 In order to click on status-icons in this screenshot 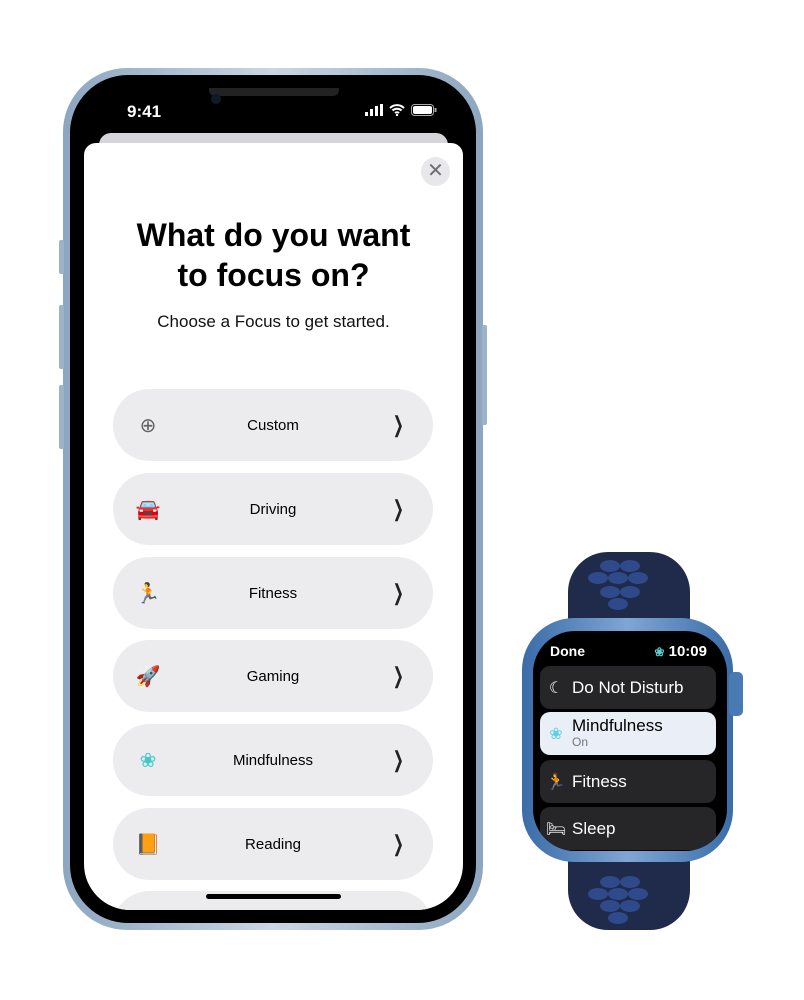, I will do `click(401, 110)`.